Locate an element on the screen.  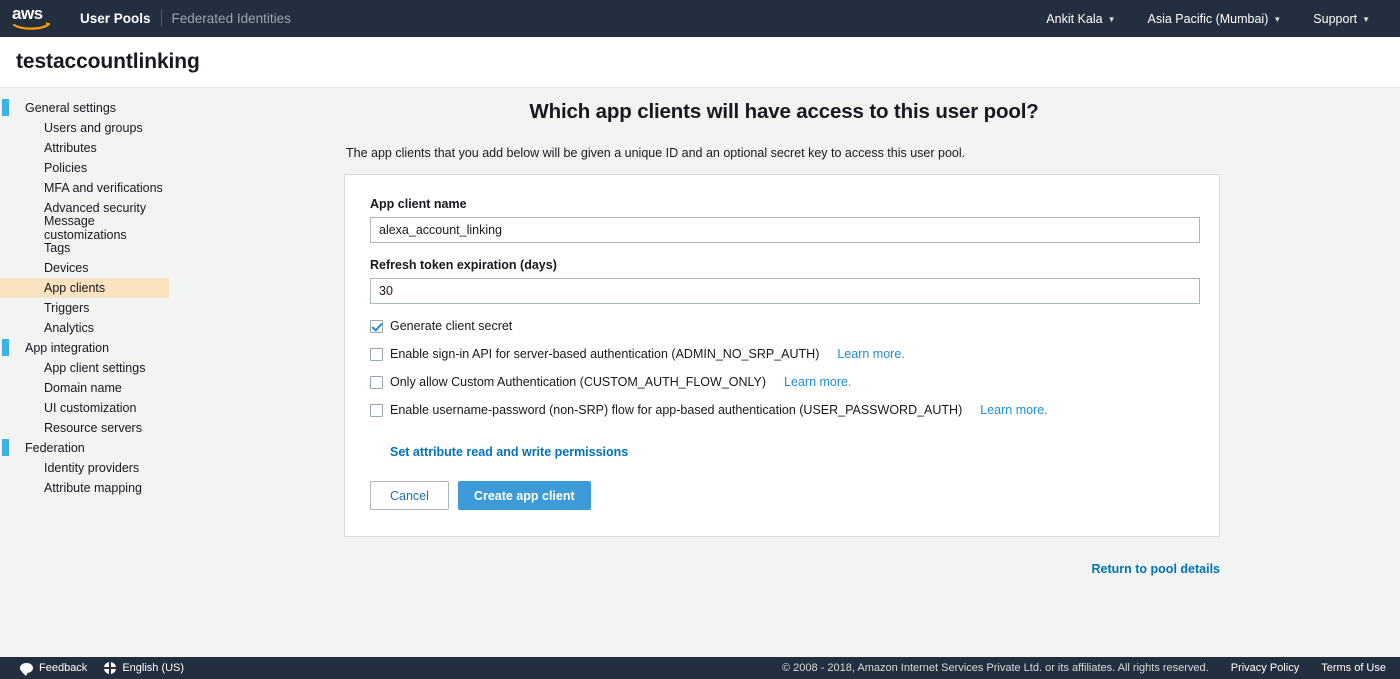
sidebar-item-identity-providers: Identity providers is located at coordinates (84, 468).